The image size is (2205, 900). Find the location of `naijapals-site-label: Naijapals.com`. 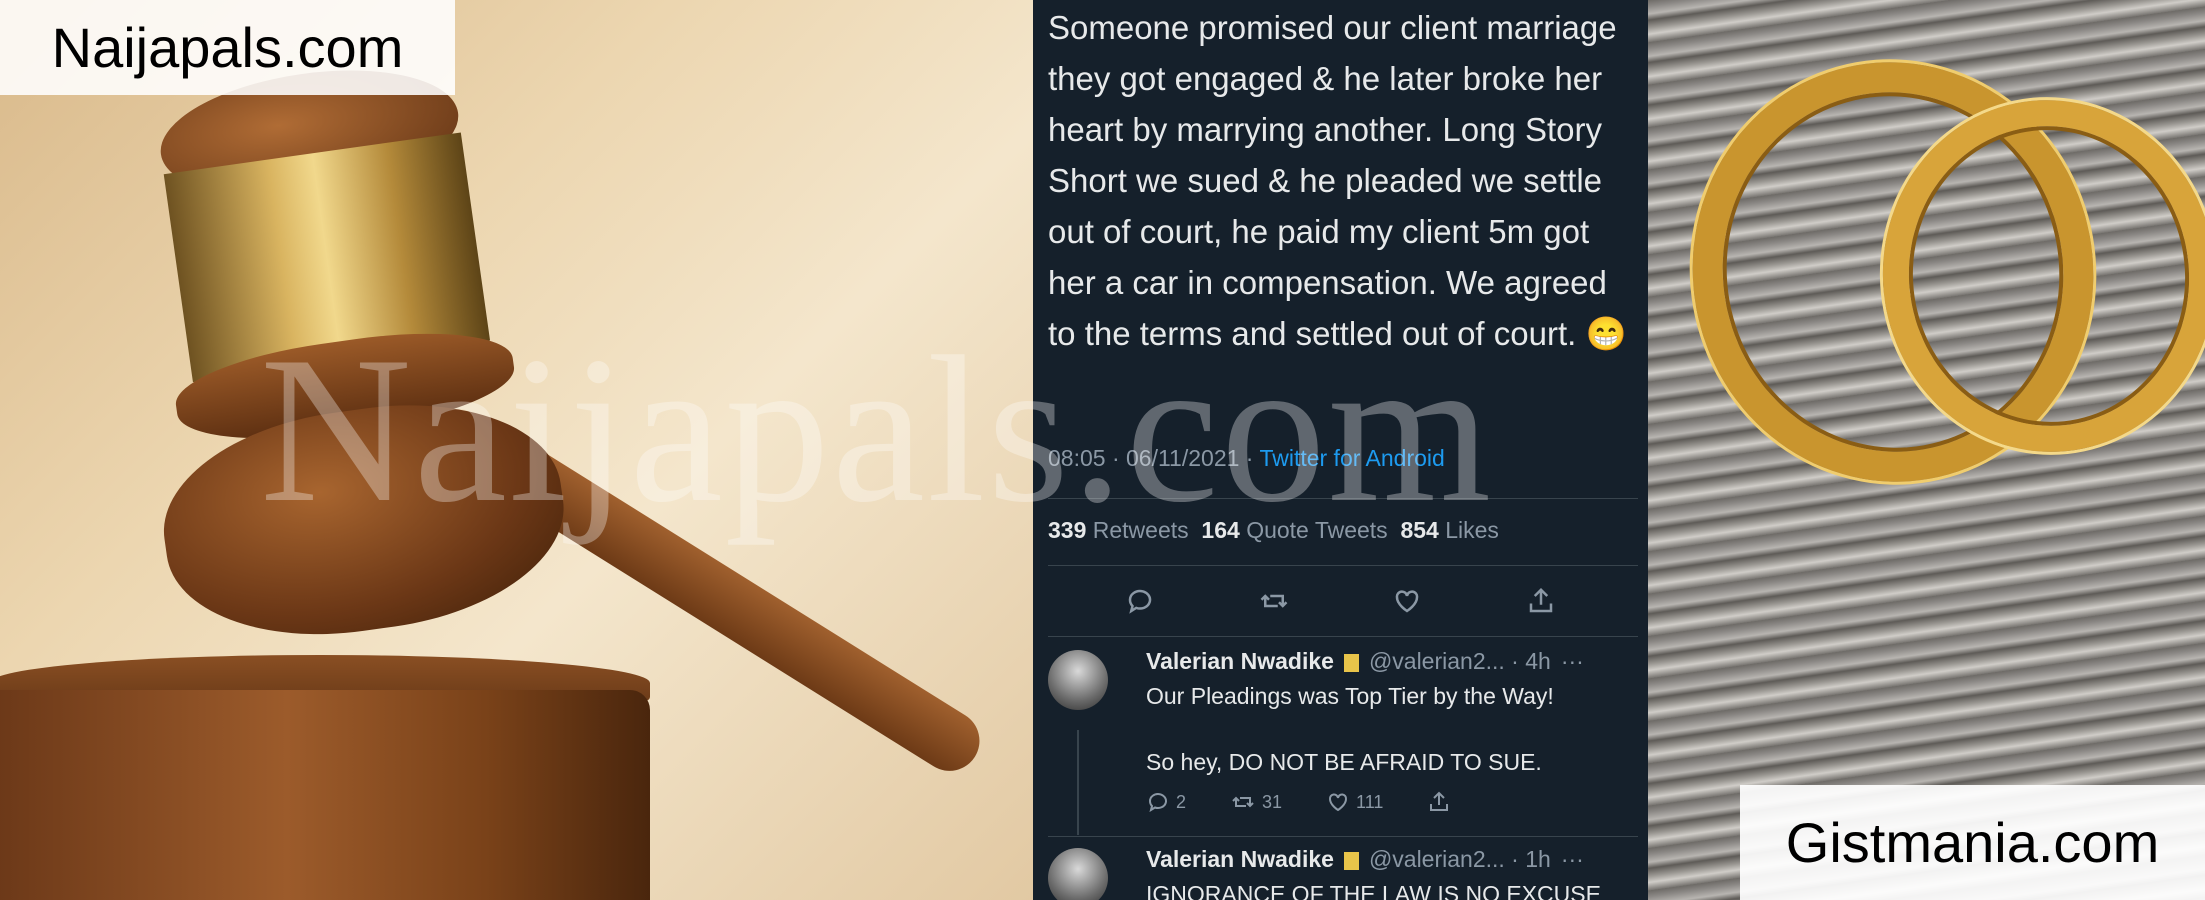

naijapals-site-label: Naijapals.com is located at coordinates (227, 47).